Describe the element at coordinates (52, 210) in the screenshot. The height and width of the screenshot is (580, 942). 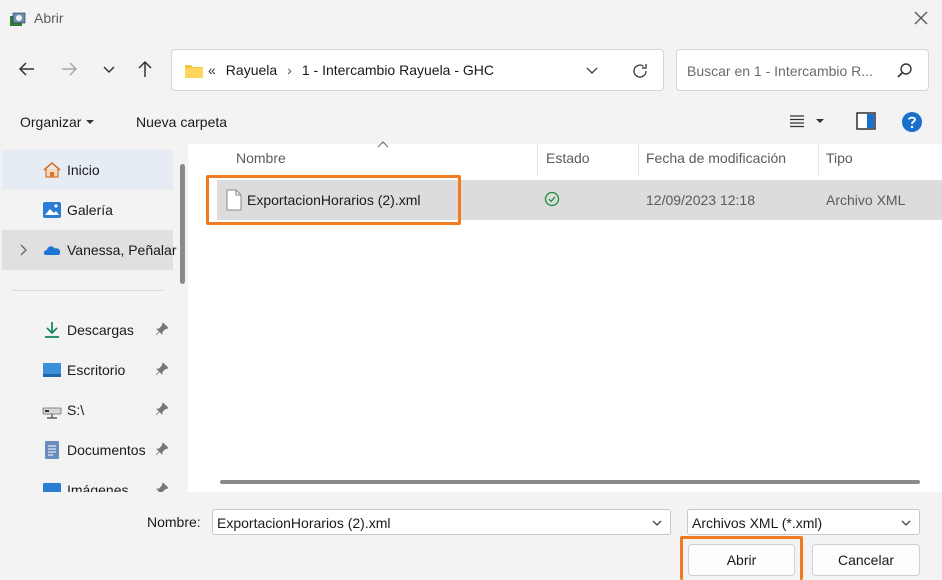
I see `gallery-icon` at that location.